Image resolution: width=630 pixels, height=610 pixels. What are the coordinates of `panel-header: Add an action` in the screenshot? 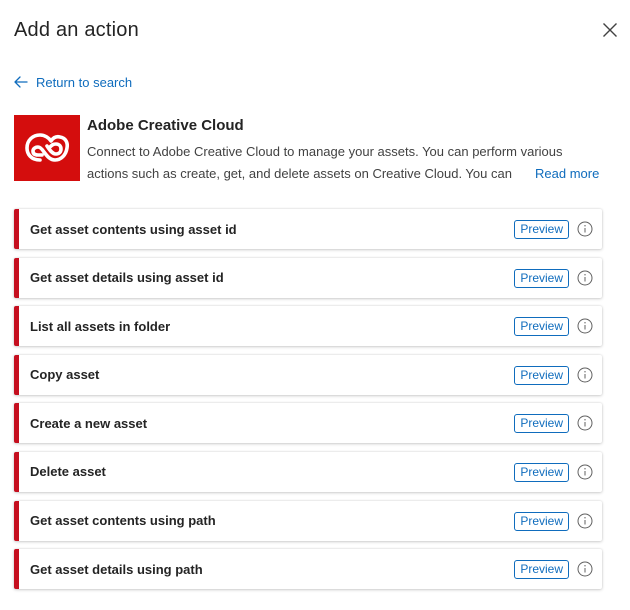 It's located at (317, 31).